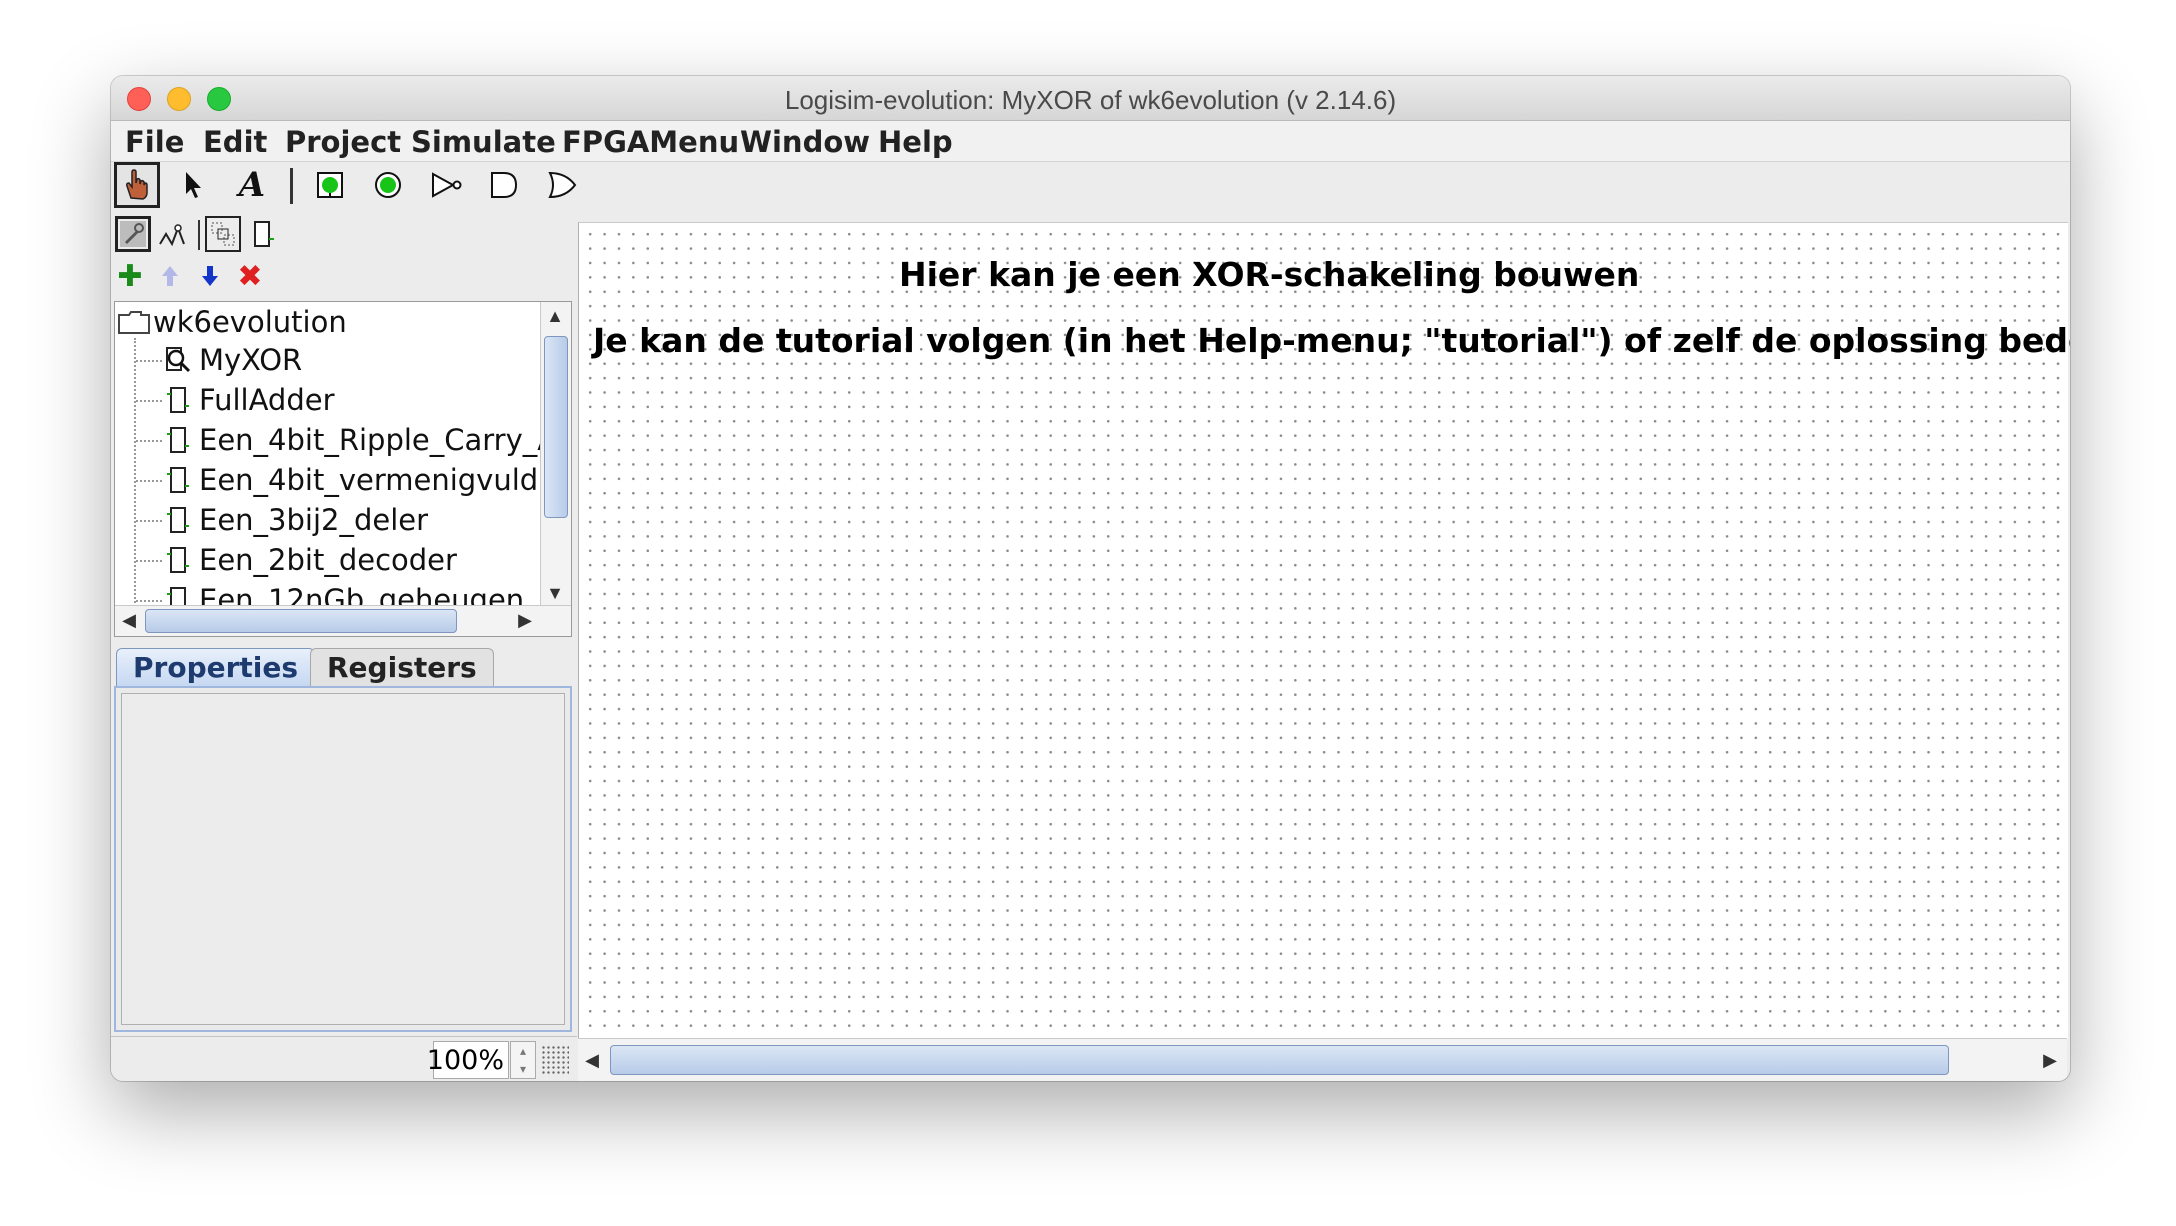  I want to click on tree-item-label: FullAdder, so click(267, 400).